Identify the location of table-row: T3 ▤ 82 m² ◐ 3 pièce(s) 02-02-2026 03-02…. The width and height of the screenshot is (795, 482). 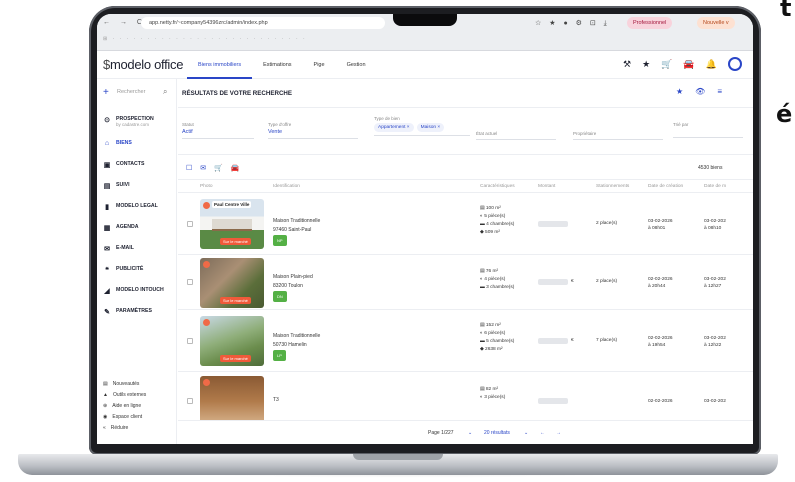
(465, 396).